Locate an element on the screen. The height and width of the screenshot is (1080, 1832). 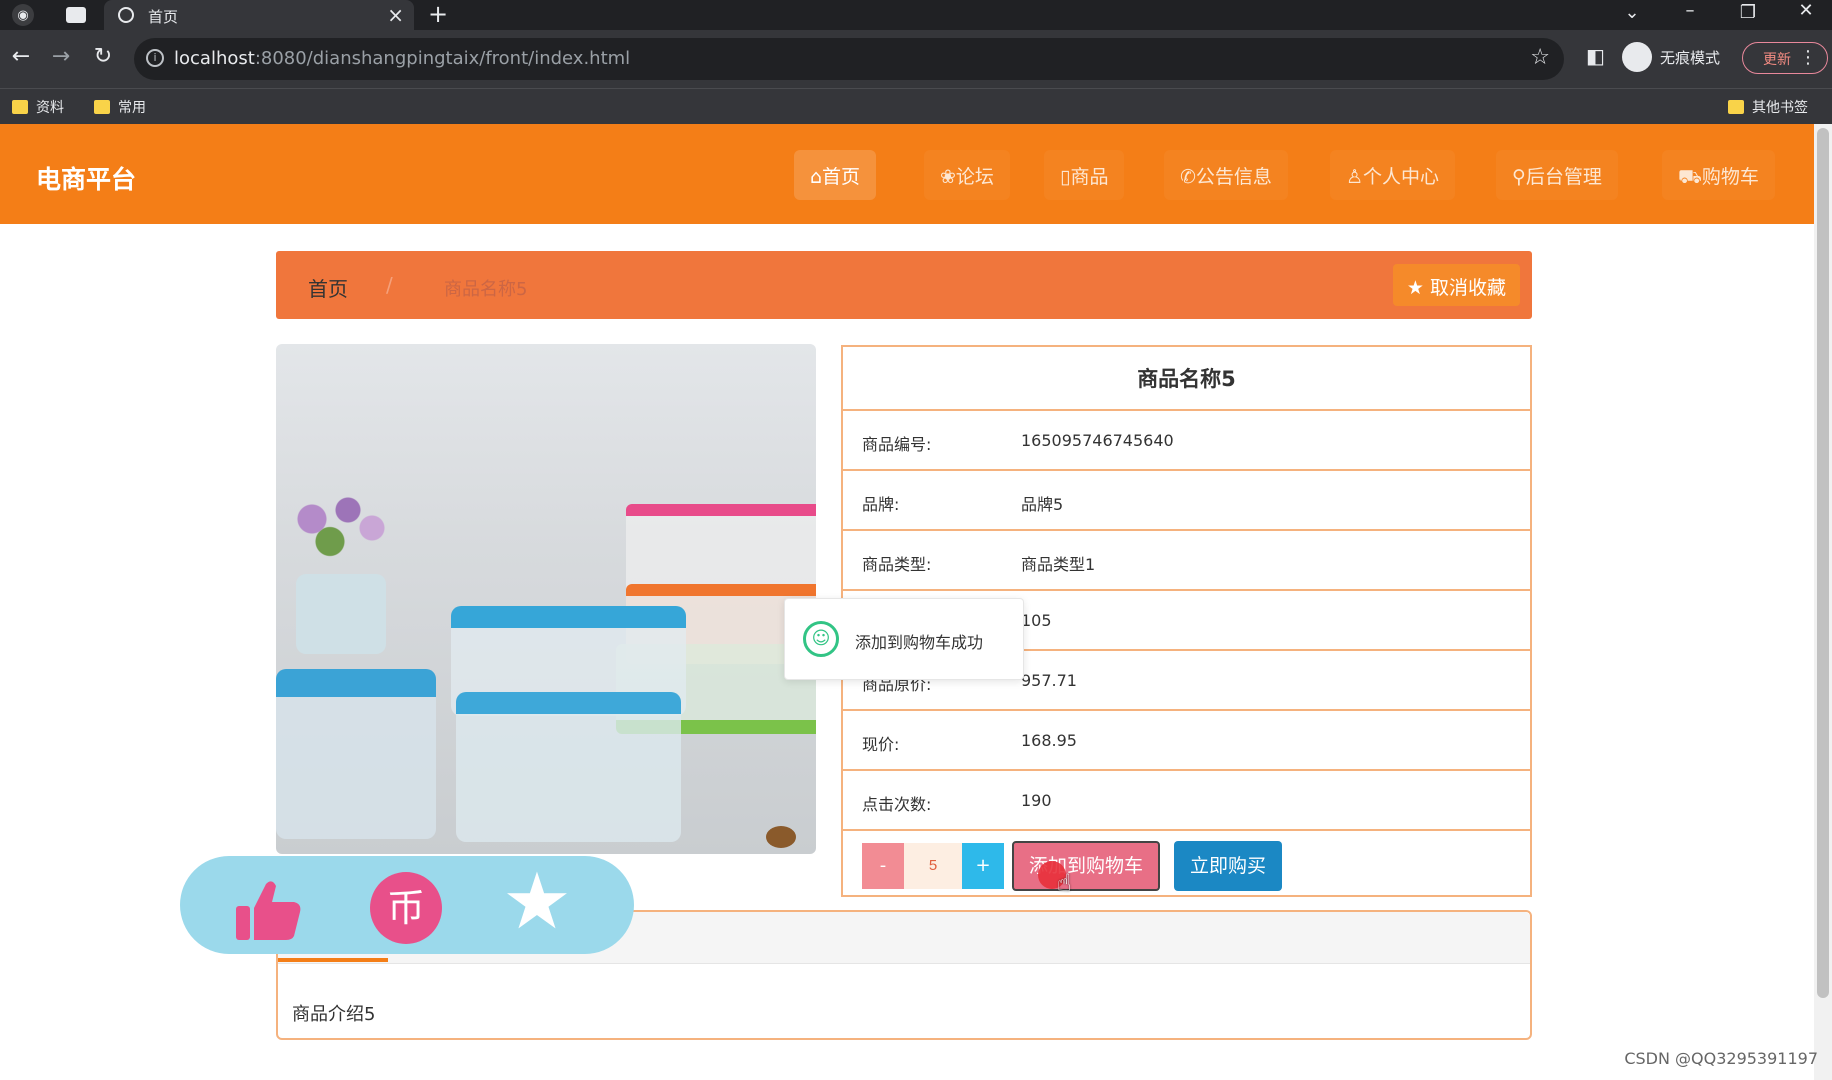
incognito-icon is located at coordinates (1637, 57).